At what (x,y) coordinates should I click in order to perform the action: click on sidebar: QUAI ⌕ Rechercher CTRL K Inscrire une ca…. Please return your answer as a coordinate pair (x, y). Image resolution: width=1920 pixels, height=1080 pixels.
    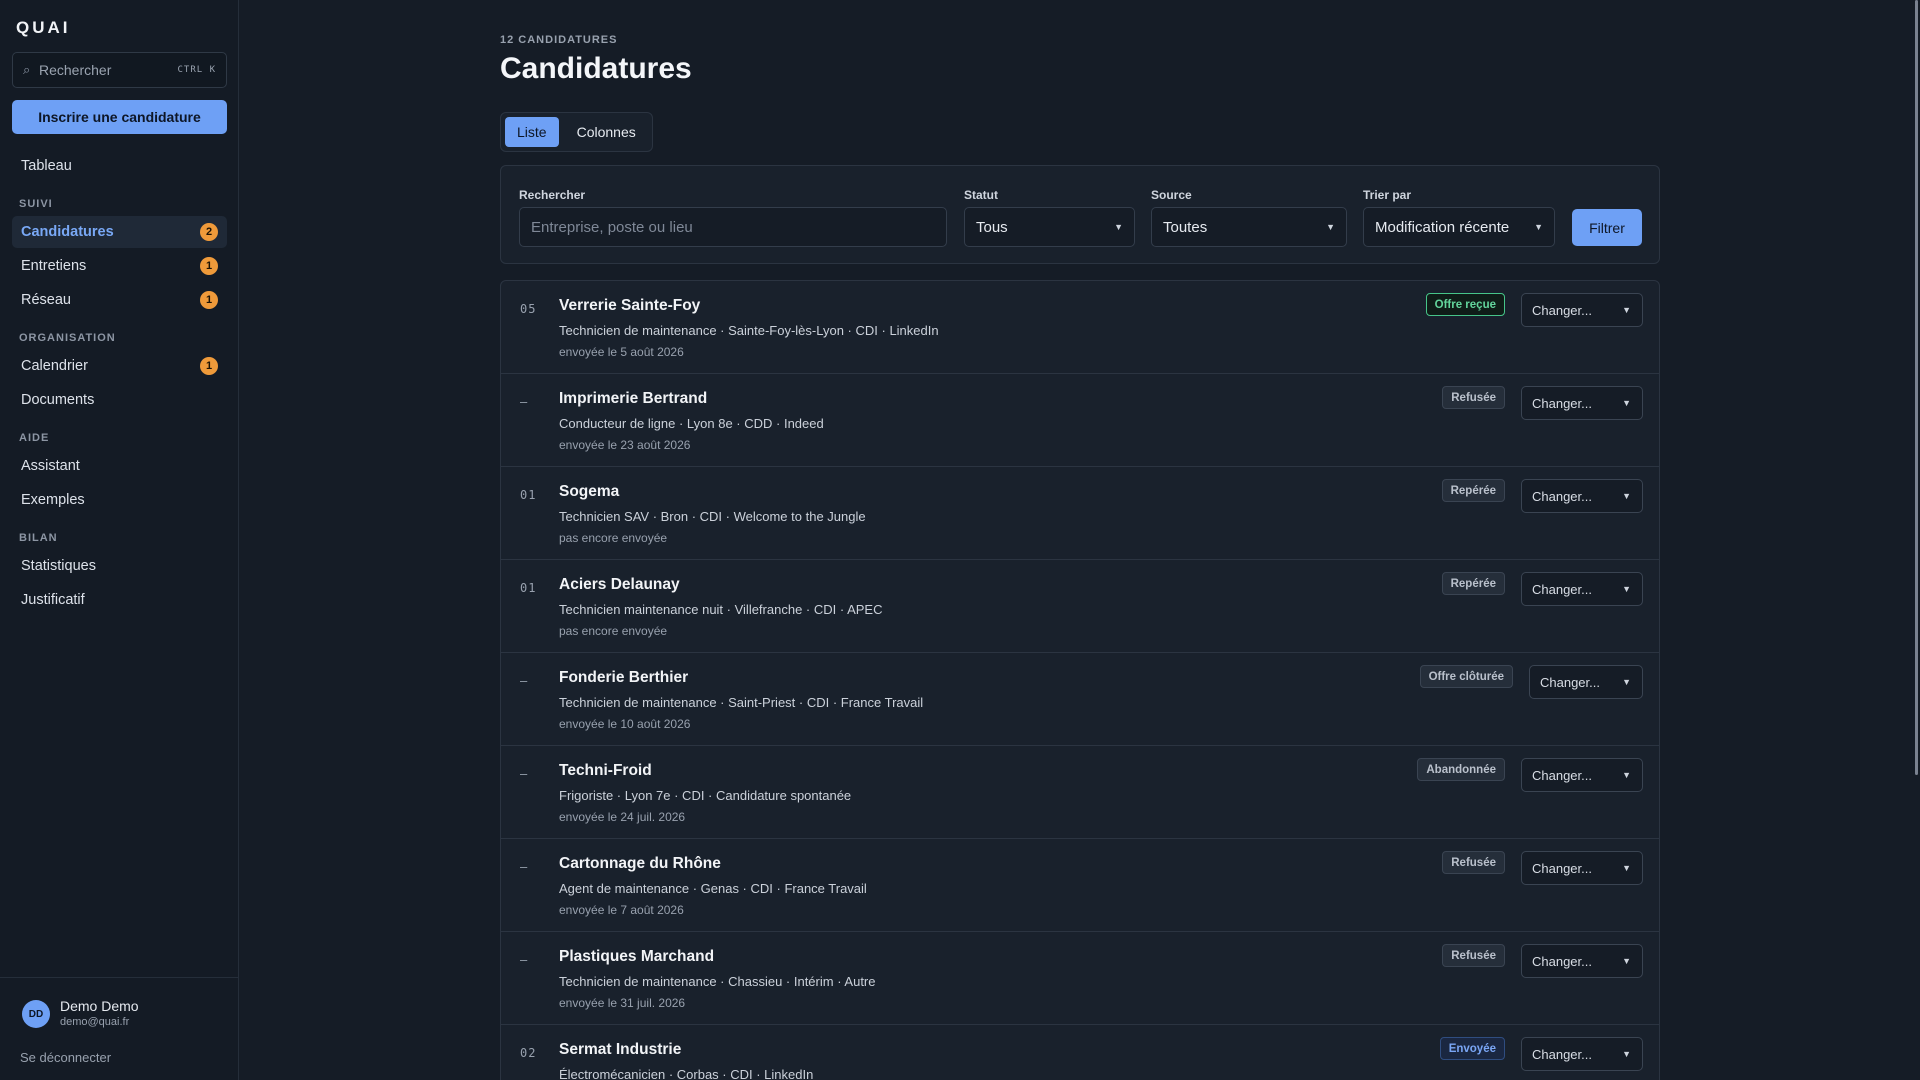
    Looking at the image, I should click on (119, 540).